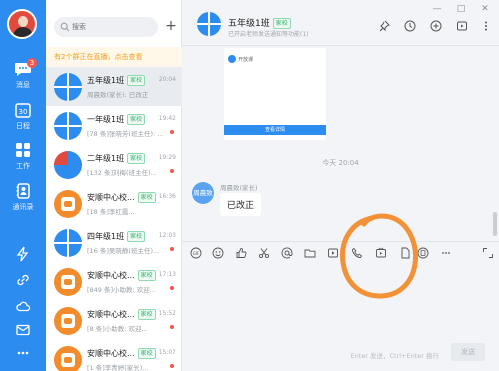 This screenshot has width=499, height=371. What do you see at coordinates (23, 282) in the screenshot?
I see `link-button` at bounding box center [23, 282].